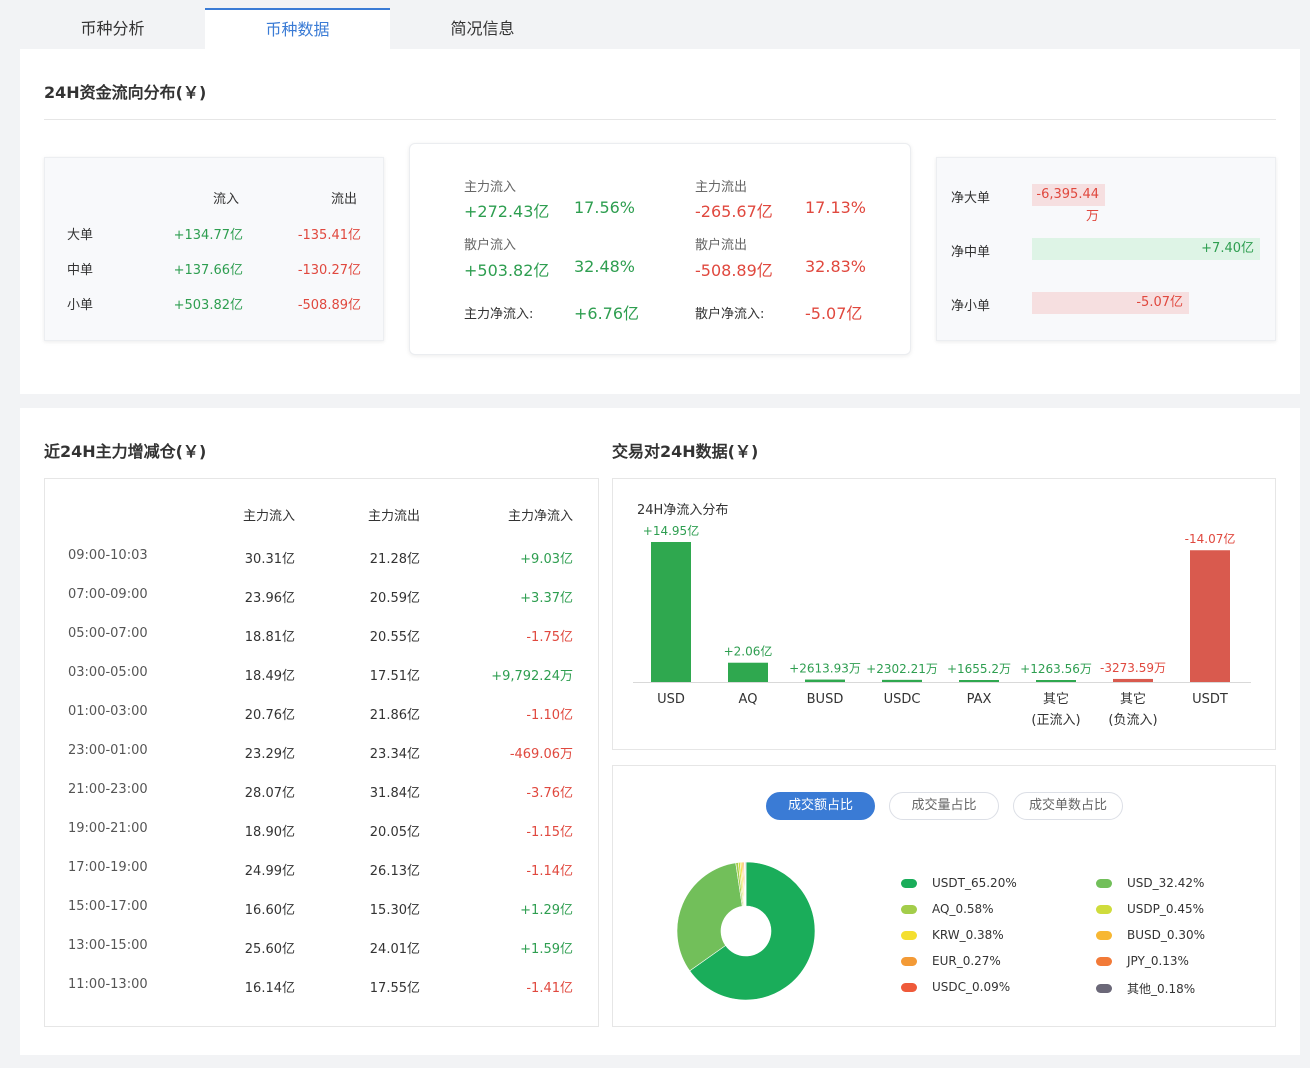 The image size is (1310, 1068). What do you see at coordinates (955, 987) in the screenshot?
I see `legend-item: USDC_0.09%` at bounding box center [955, 987].